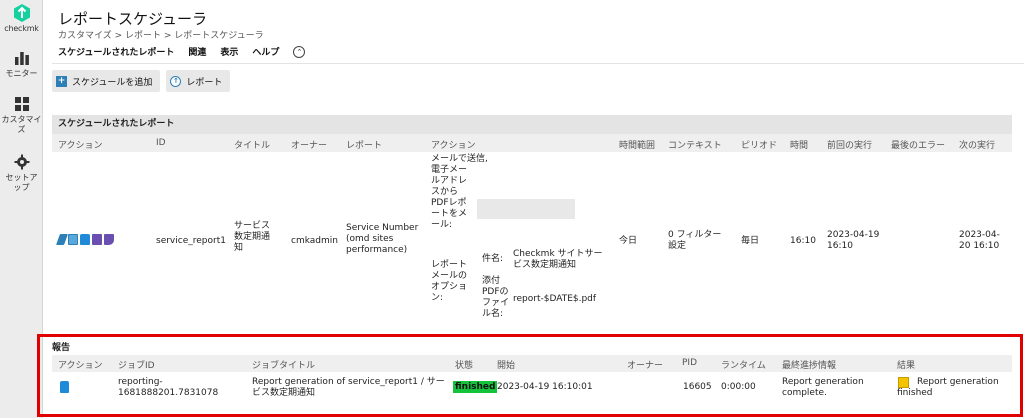  Describe the element at coordinates (449, 276) in the screenshot. I see `options-line: メールの` at that location.